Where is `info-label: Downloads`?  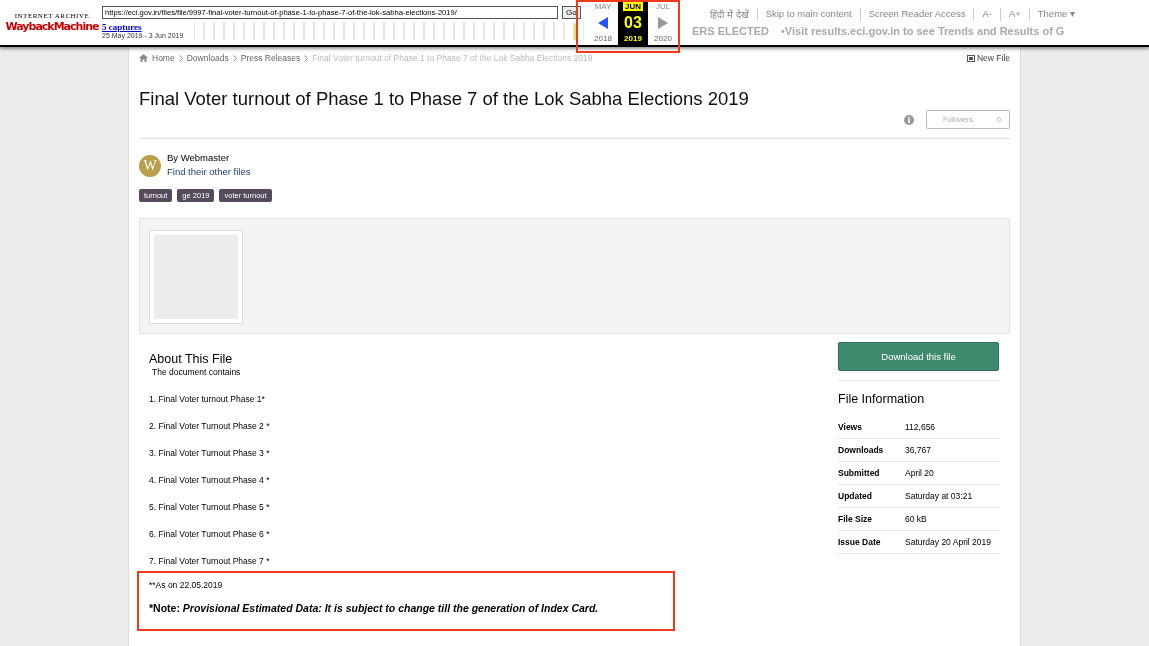 info-label: Downloads is located at coordinates (861, 450).